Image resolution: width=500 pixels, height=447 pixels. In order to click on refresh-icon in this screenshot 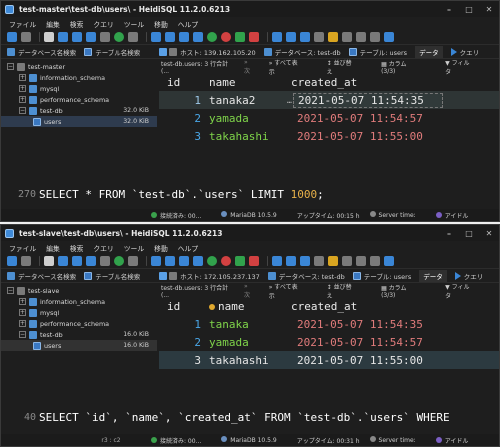, I will do `click(119, 37)`.